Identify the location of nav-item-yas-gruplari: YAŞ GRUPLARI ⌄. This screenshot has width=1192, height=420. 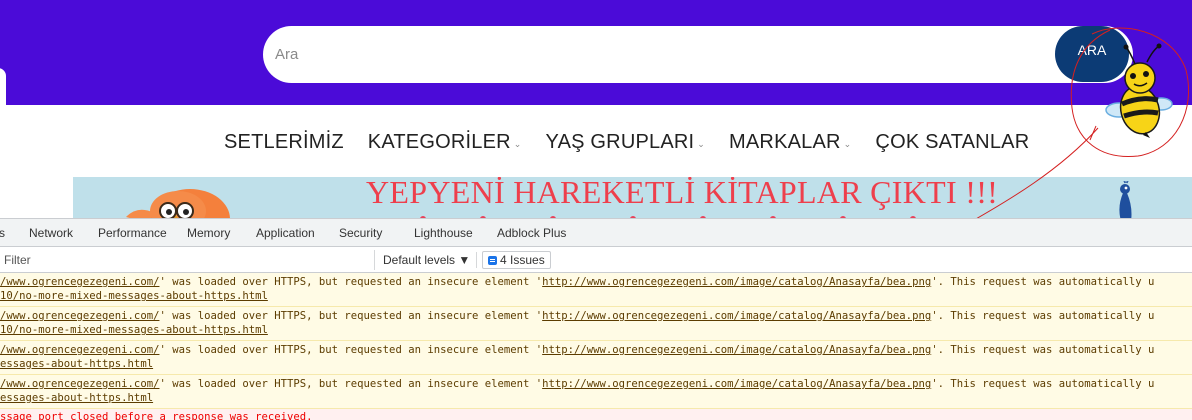
(626, 142).